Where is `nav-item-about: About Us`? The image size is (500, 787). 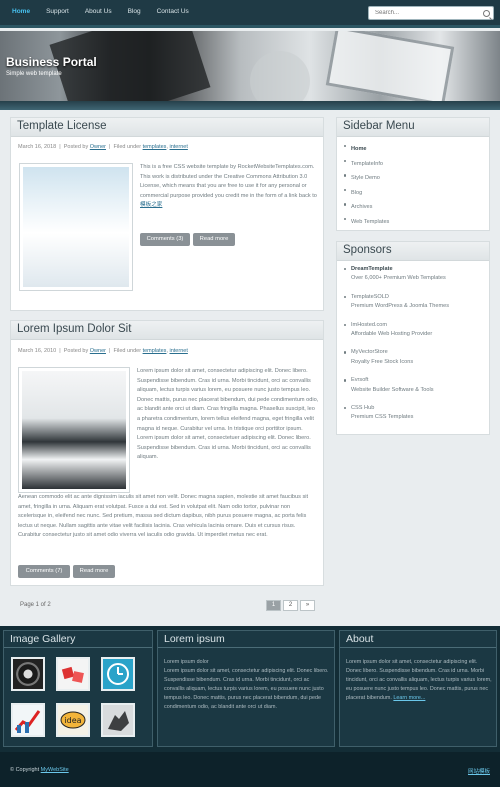
nav-item-about: About Us is located at coordinates (98, 11).